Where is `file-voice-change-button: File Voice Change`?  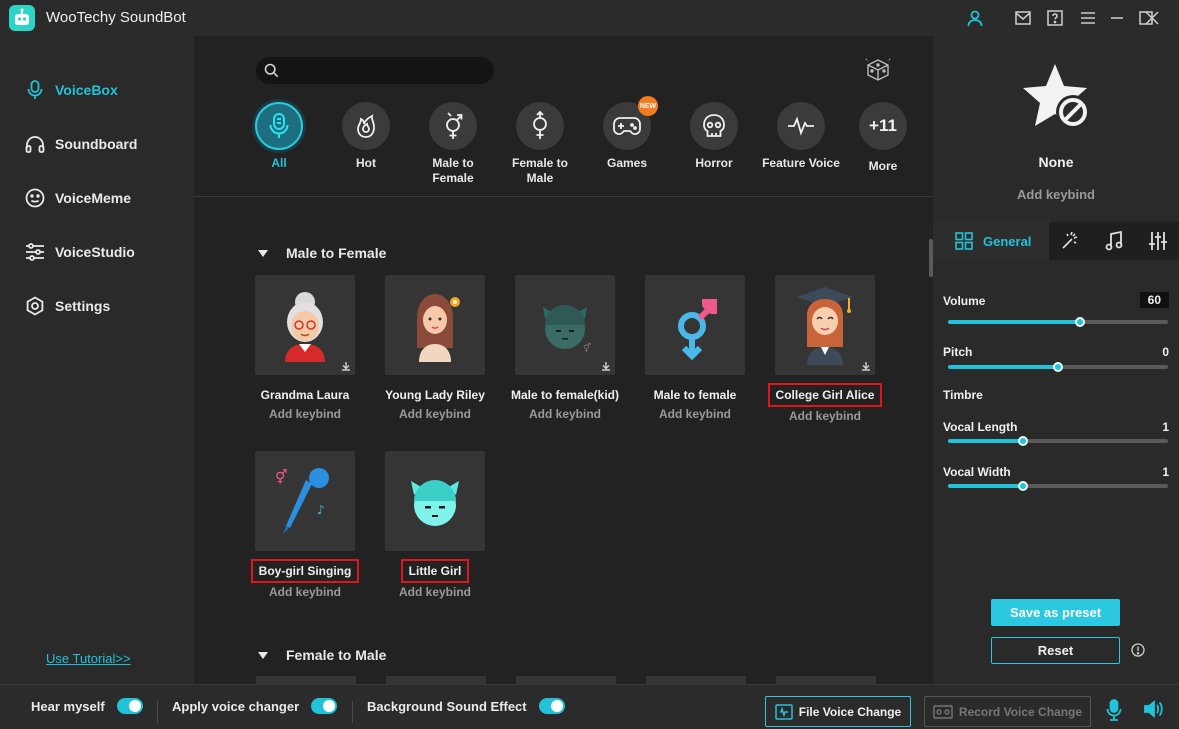
file-voice-change-button: File Voice Change is located at coordinates (838, 711).